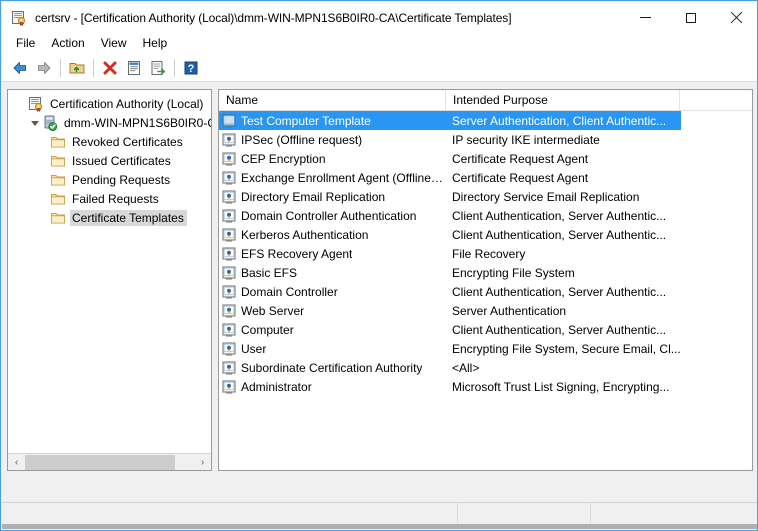 This screenshot has height=531, width=758. I want to click on menu-file: File, so click(25, 43).